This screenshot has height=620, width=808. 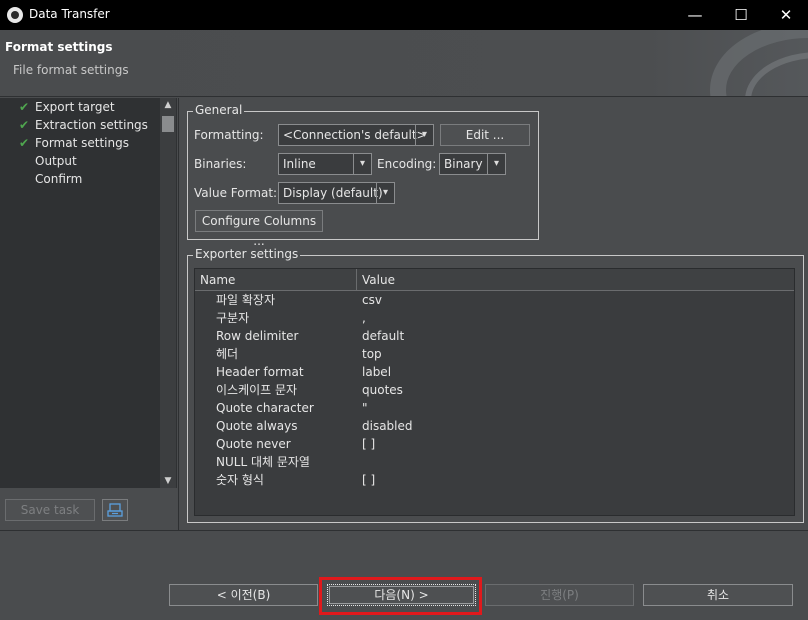 I want to click on header-divider, so click(x=404, y=96).